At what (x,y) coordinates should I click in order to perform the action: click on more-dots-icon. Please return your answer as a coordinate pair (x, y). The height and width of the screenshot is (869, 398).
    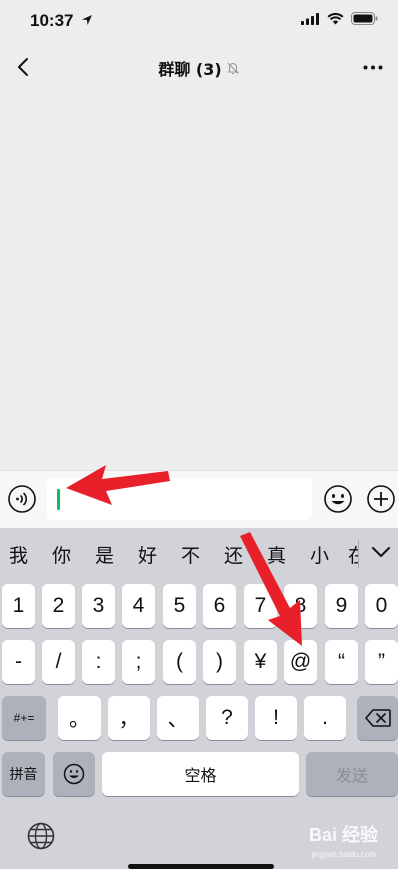
    Looking at the image, I should click on (373, 67).